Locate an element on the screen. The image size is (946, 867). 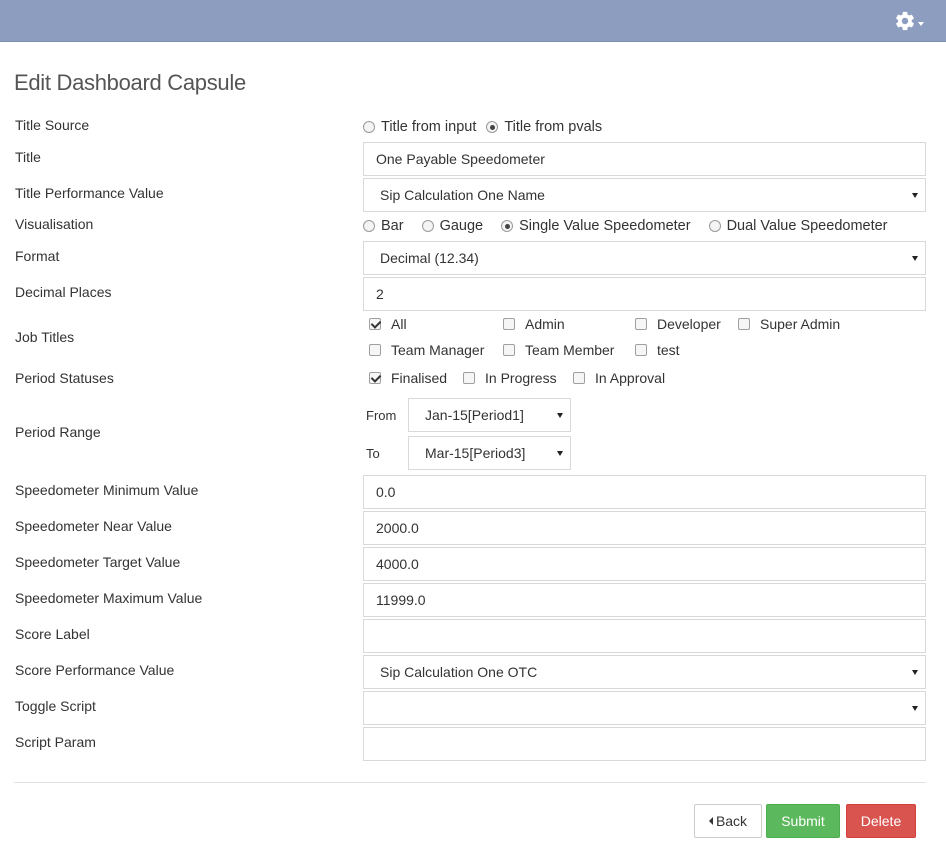
score-pv-select: Sip Calculation One OTC is located at coordinates (644, 672).